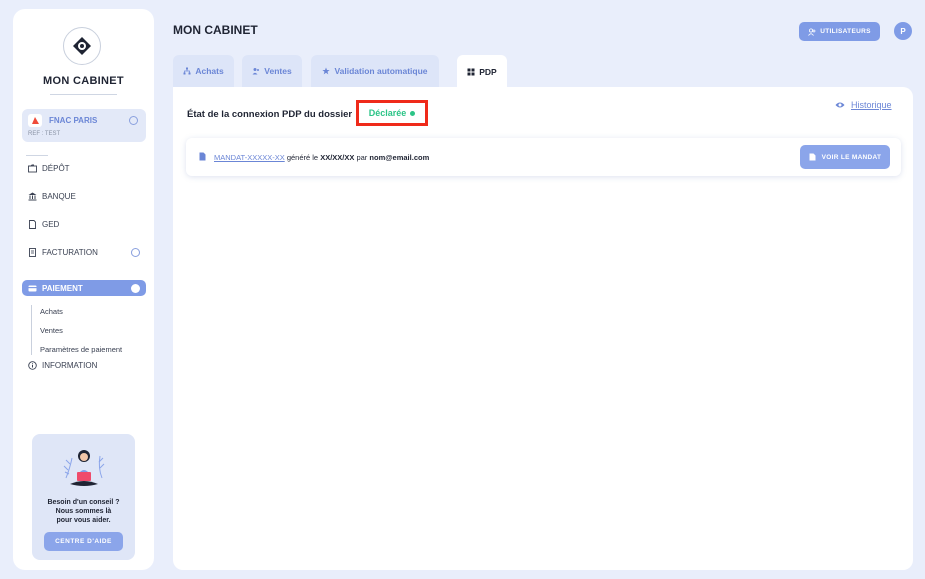 This screenshot has height=579, width=925. Describe the element at coordinates (209, 71) in the screenshot. I see `tab-label: Achats` at that location.